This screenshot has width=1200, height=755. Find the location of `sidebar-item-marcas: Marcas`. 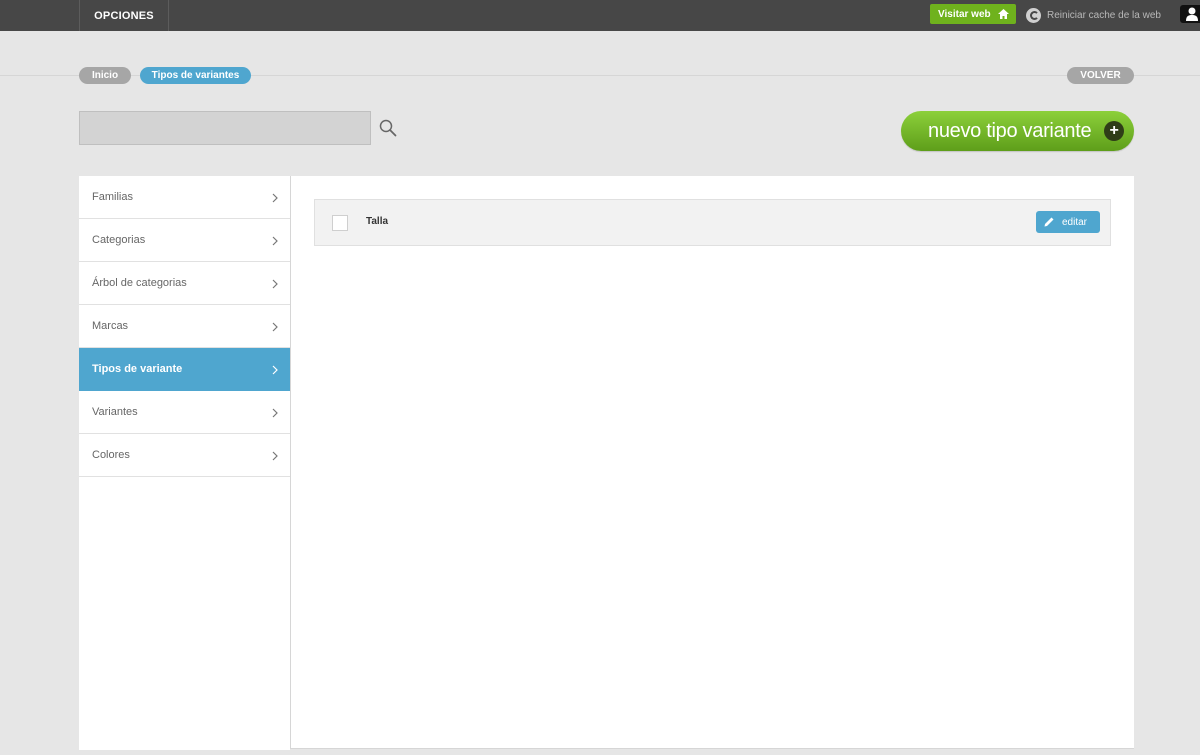

sidebar-item-marcas: Marcas is located at coordinates (184, 326).